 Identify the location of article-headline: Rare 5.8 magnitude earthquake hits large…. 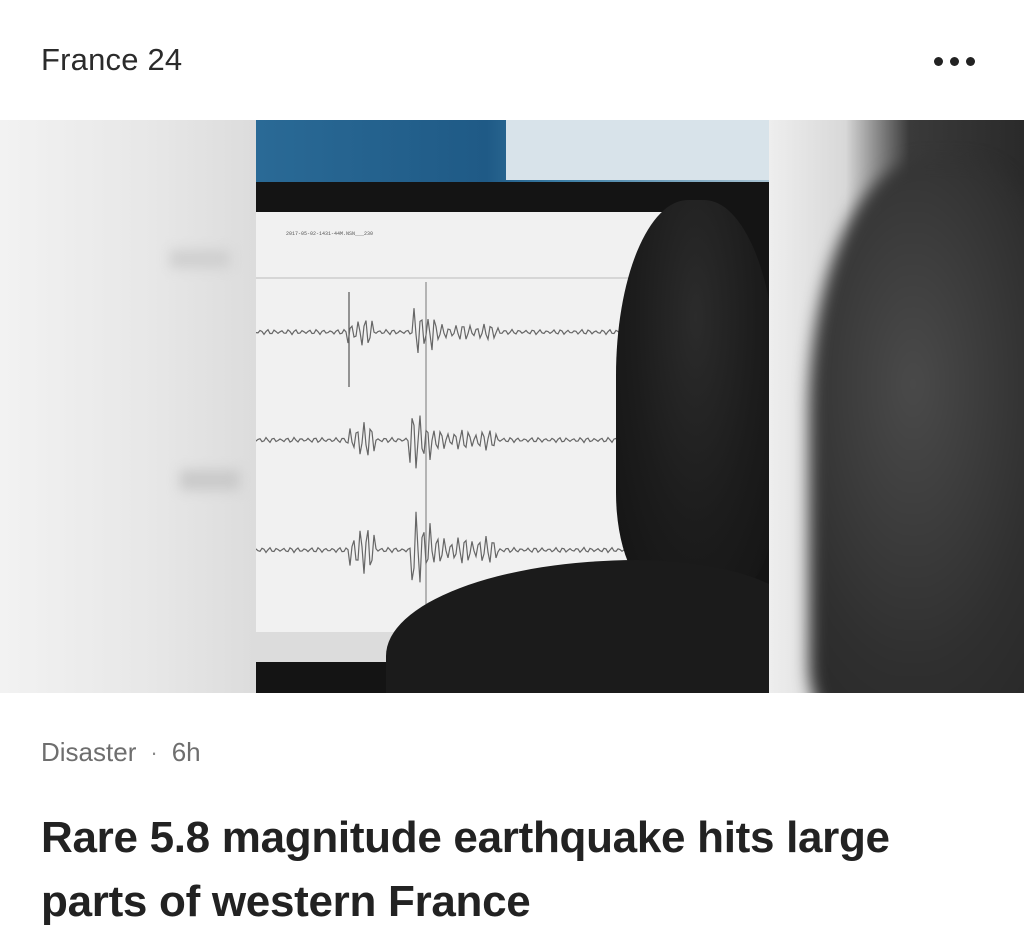
(516, 870).